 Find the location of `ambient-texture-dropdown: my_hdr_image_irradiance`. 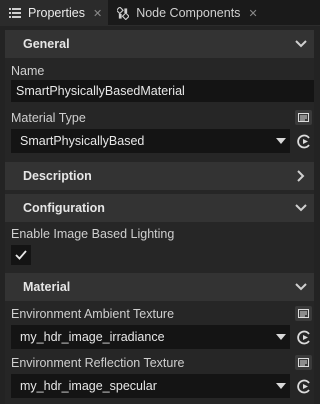

ambient-texture-dropdown: my_hdr_image_irradiance is located at coordinates (150, 337).